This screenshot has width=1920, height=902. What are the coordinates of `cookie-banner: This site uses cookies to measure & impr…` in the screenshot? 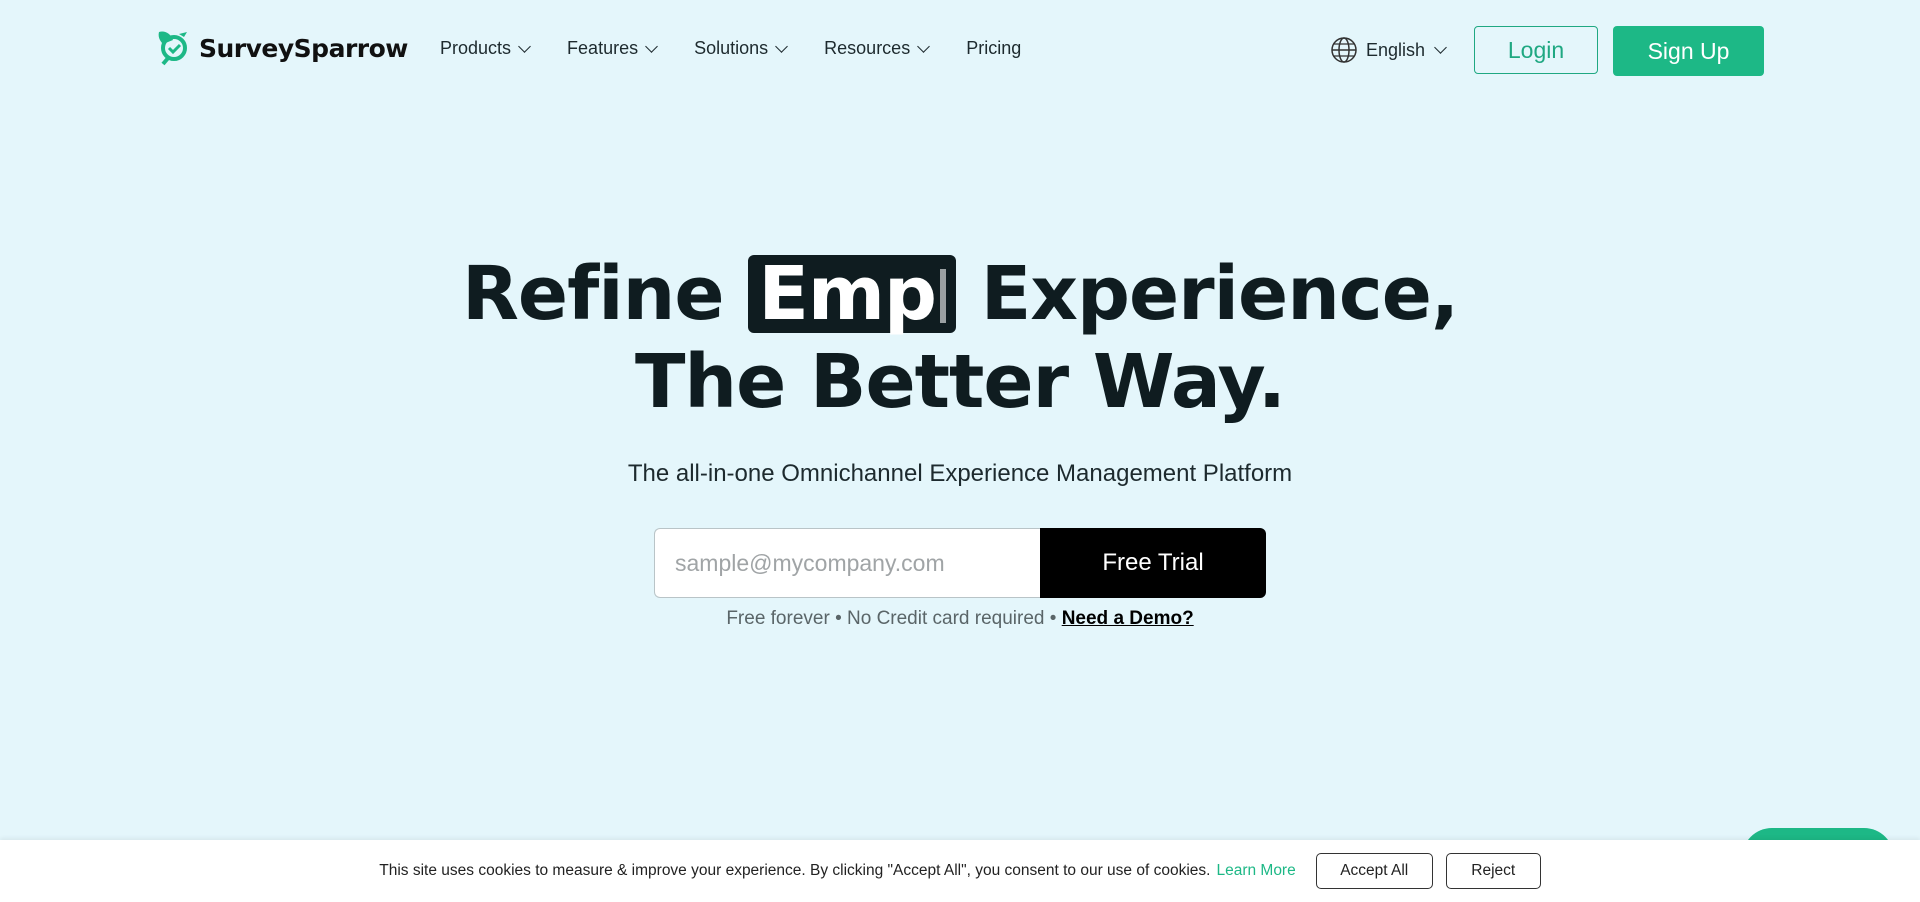 It's located at (960, 871).